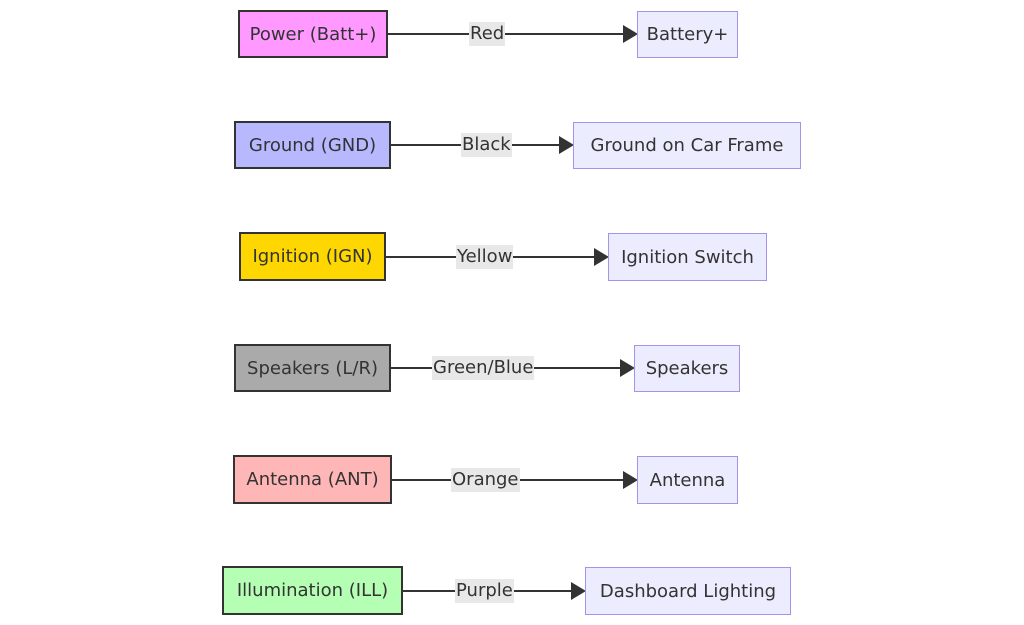 The height and width of the screenshot is (625, 1024). What do you see at coordinates (483, 368) in the screenshot?
I see `edge-label-wire-color: Green/Blue` at bounding box center [483, 368].